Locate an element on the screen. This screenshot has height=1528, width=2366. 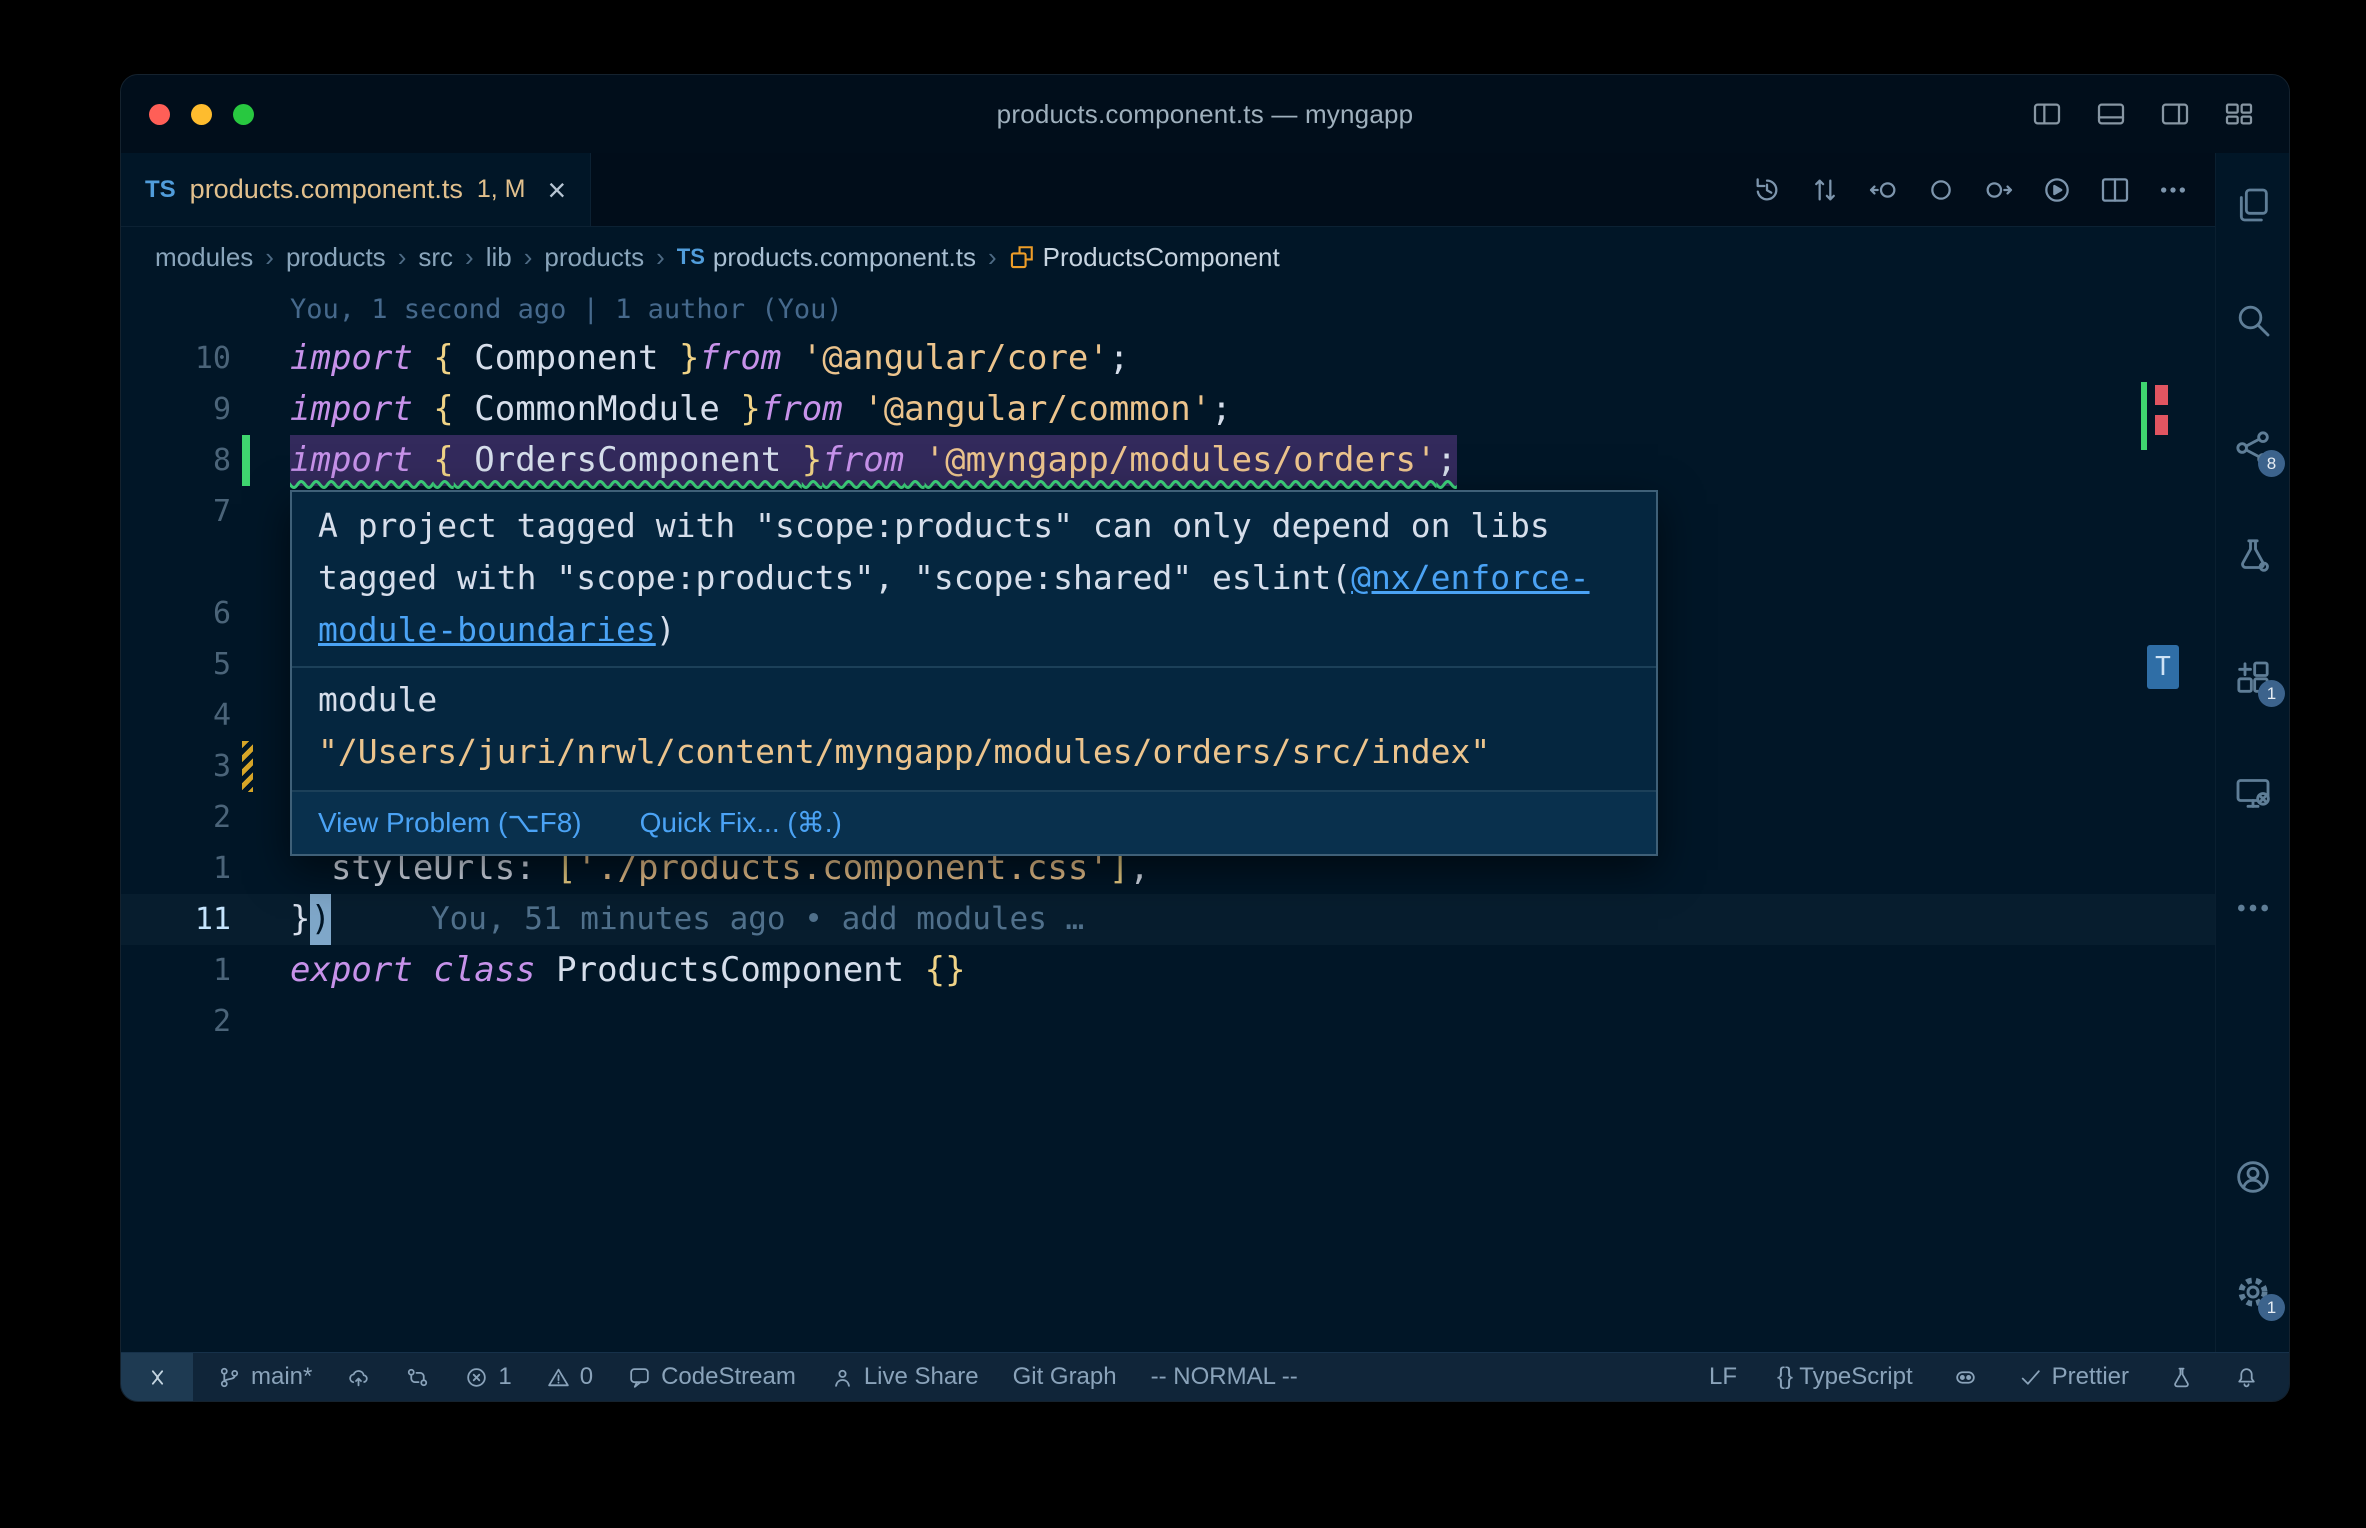
line-number: 1 is located at coordinates (221, 970).